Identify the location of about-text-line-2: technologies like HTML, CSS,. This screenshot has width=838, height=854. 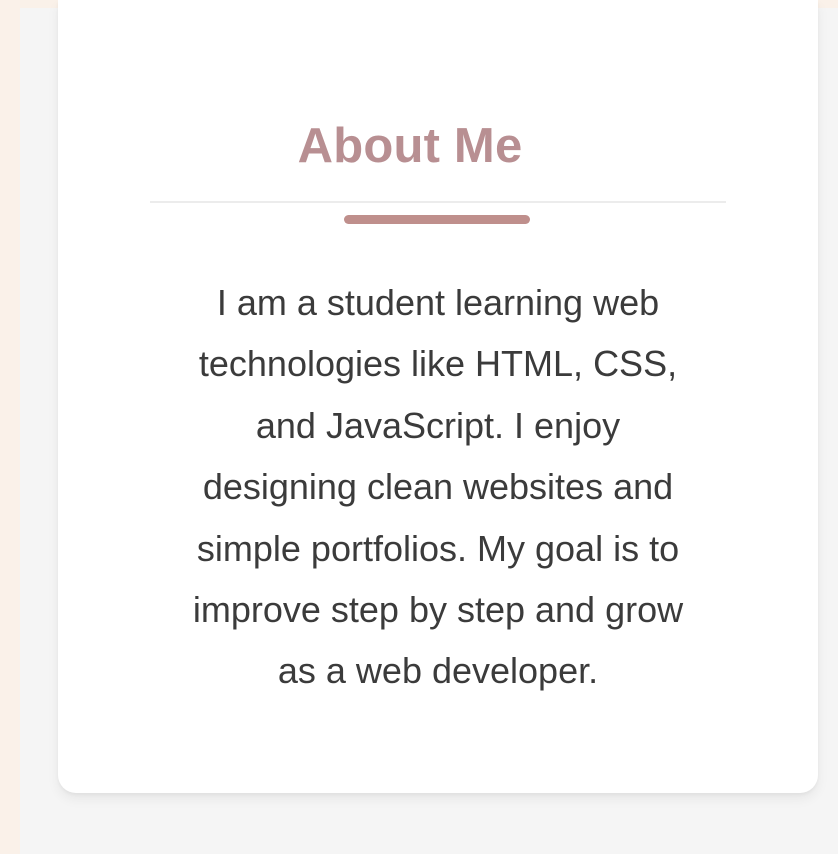
(438, 364).